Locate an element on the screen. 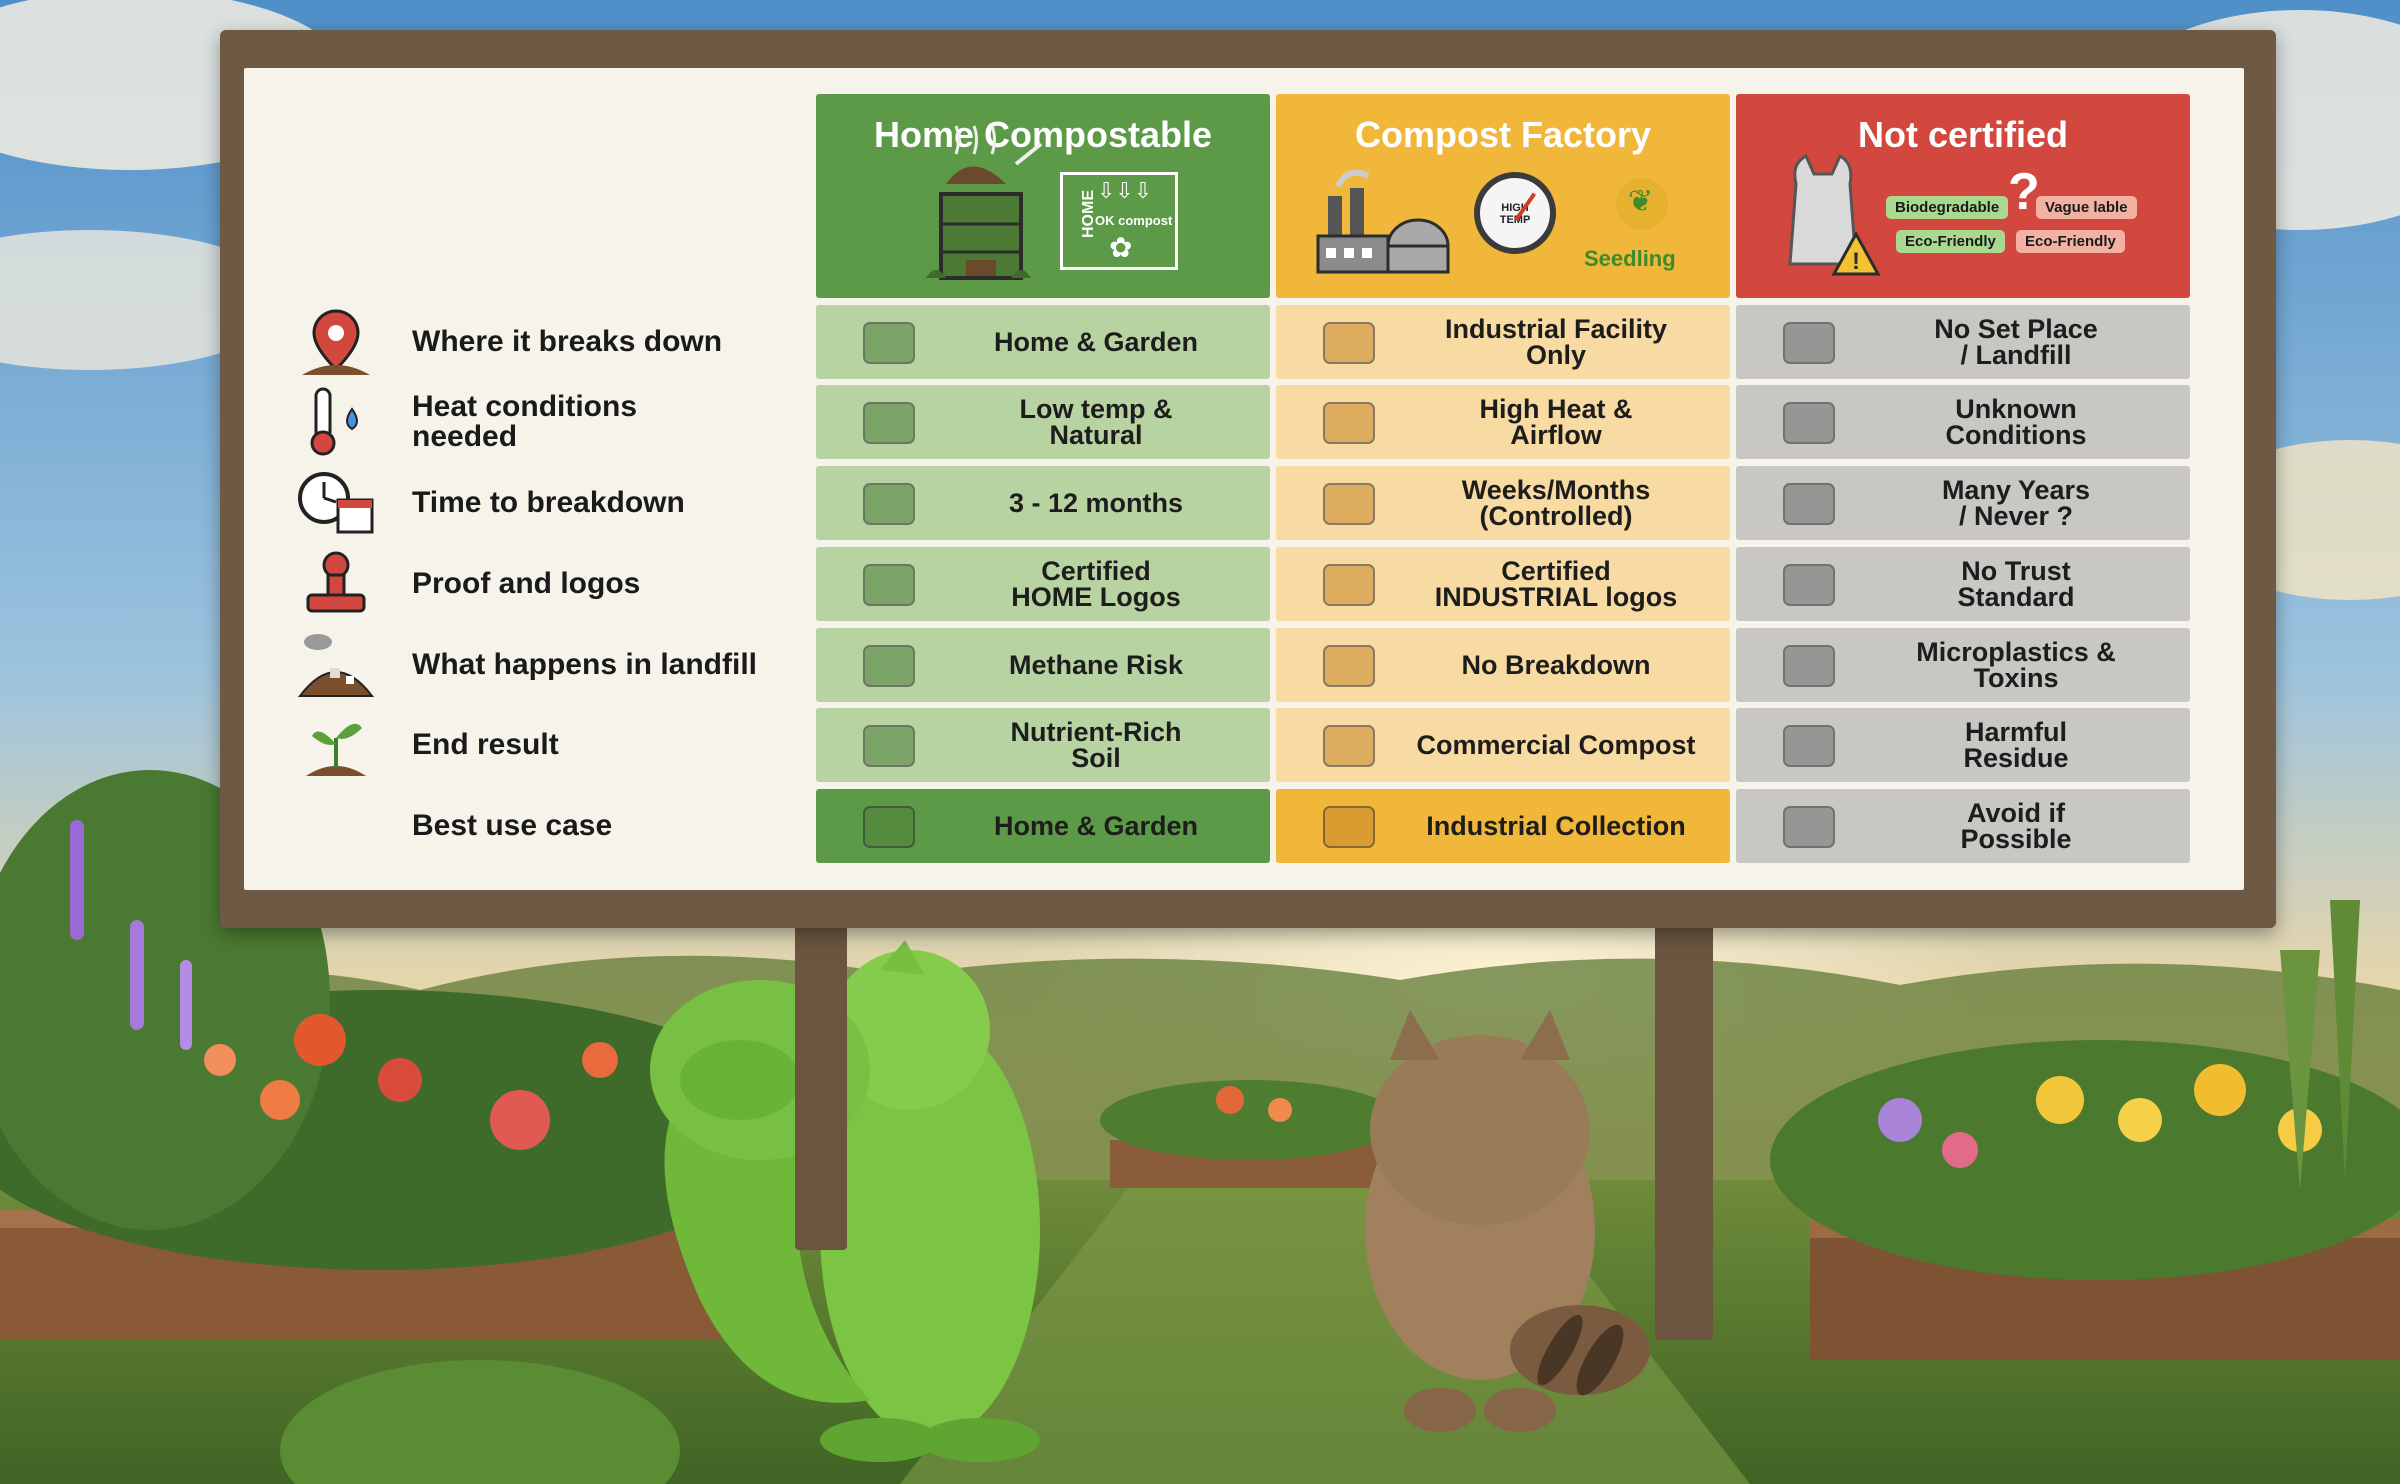  cell-factory: No Breakdown is located at coordinates (1503, 665).